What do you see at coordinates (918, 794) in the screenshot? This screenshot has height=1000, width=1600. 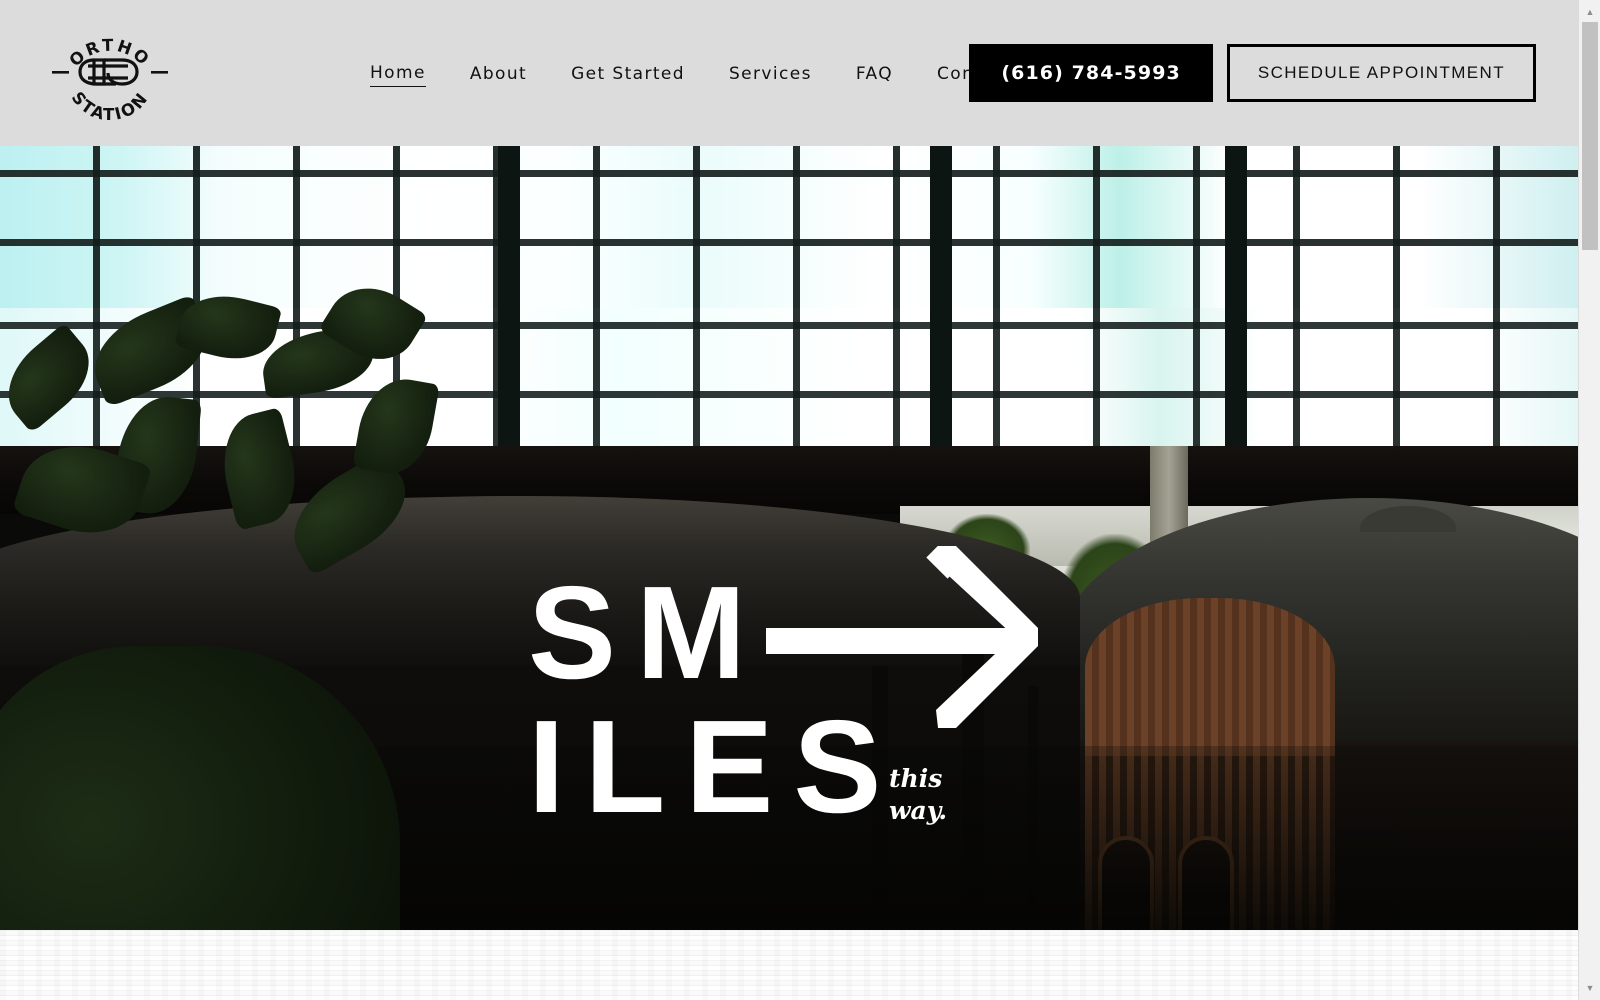 I see `hero-tagline: this way.` at bounding box center [918, 794].